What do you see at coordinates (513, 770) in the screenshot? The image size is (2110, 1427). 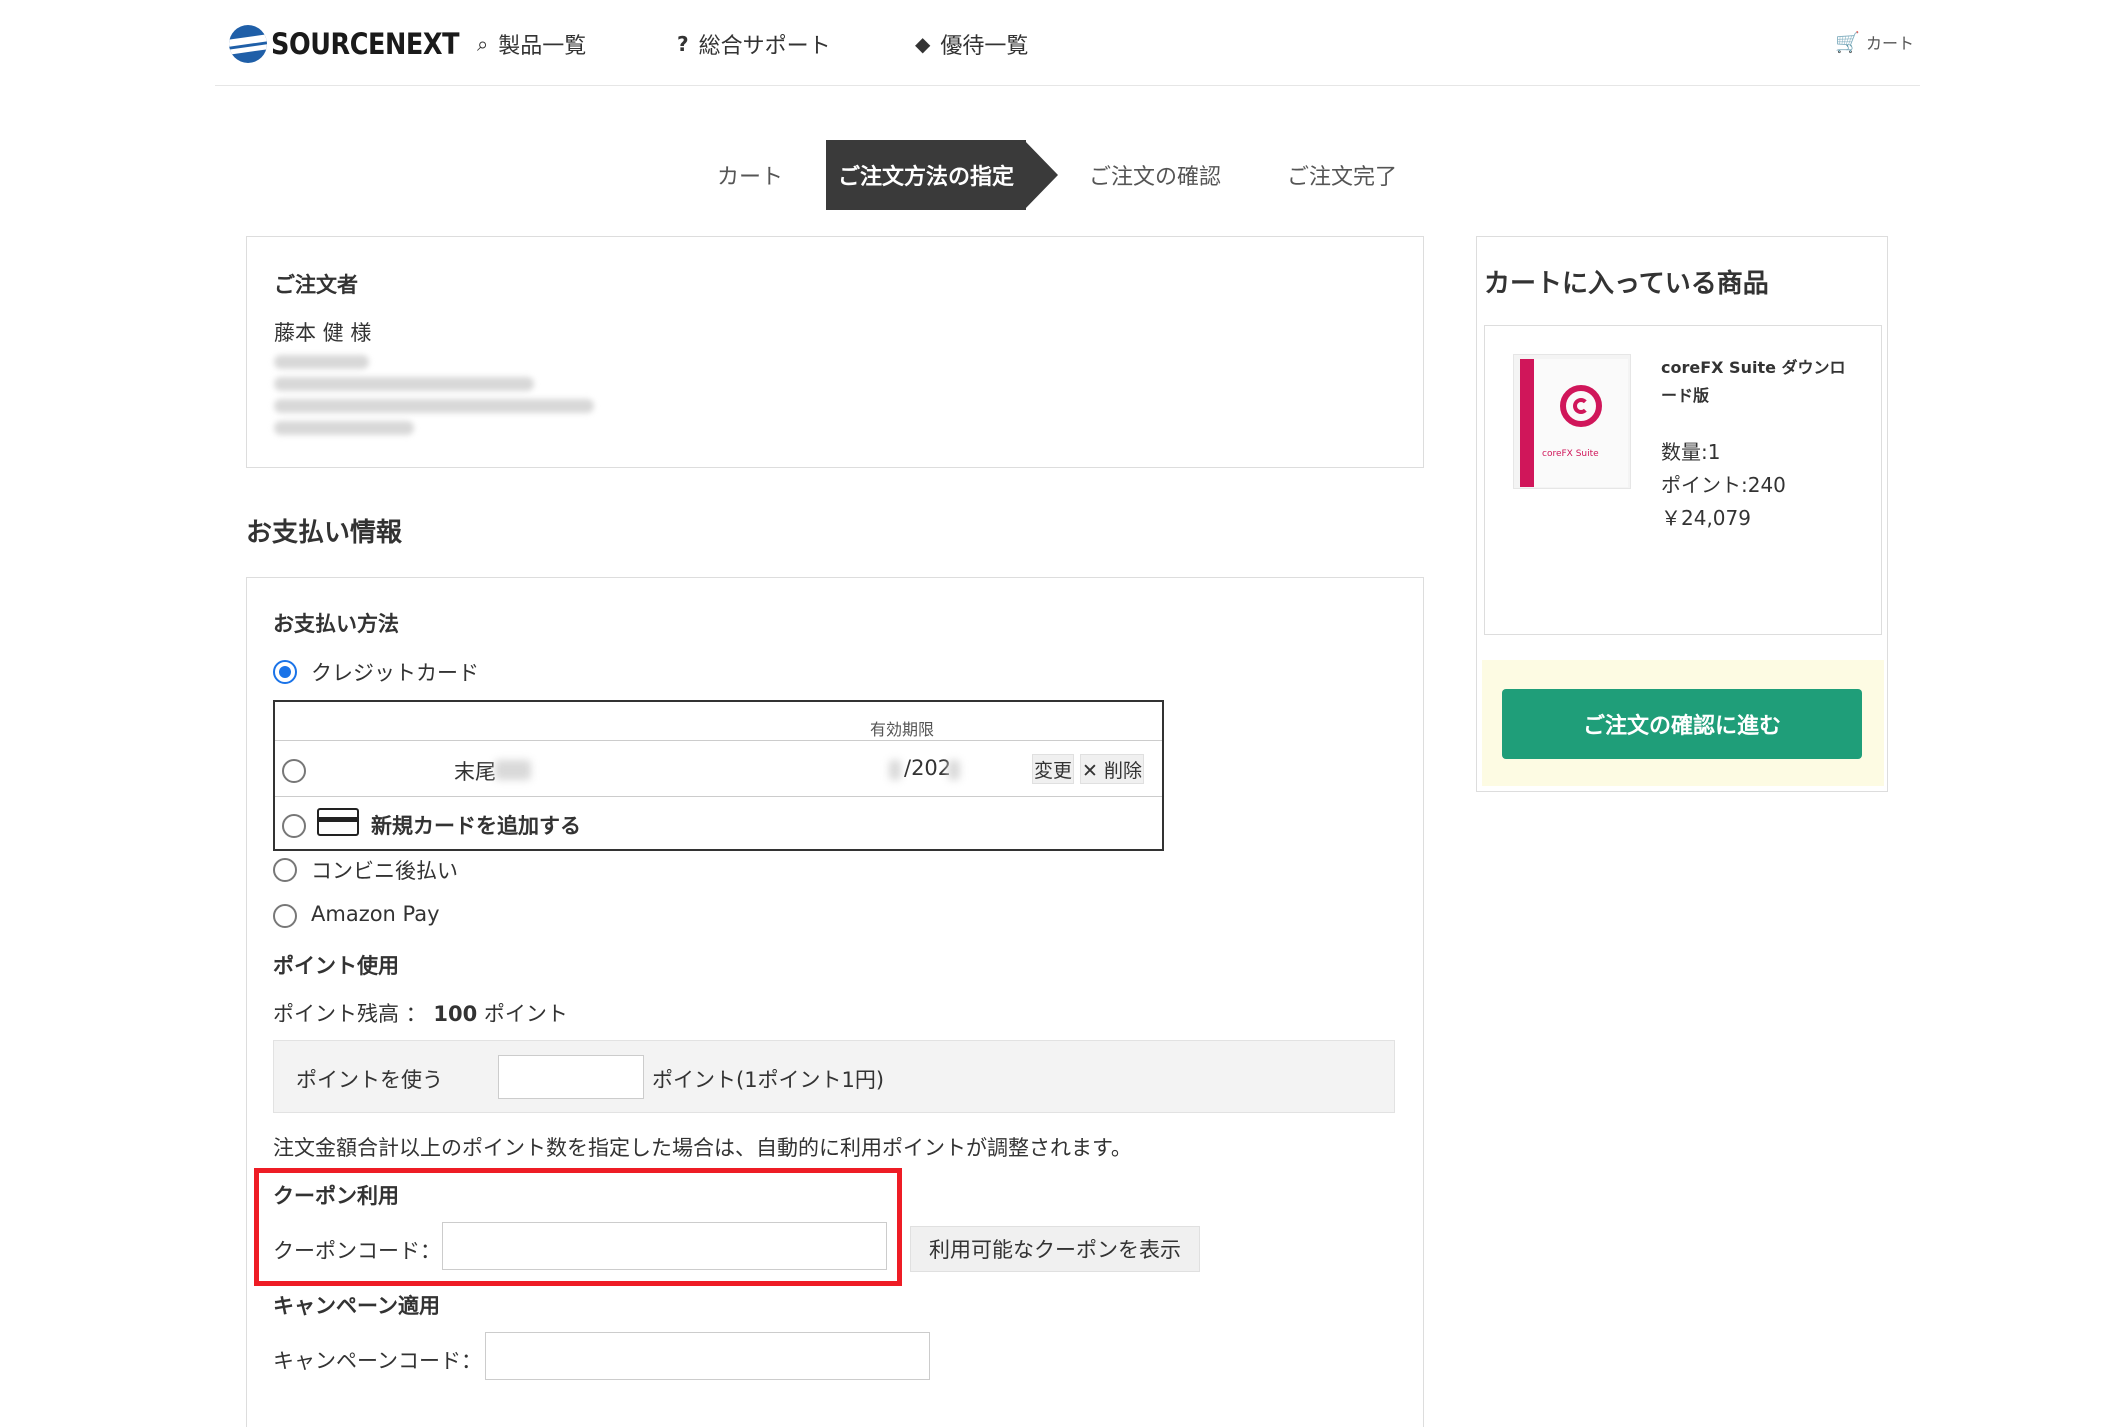 I see `redacted-card-digits` at bounding box center [513, 770].